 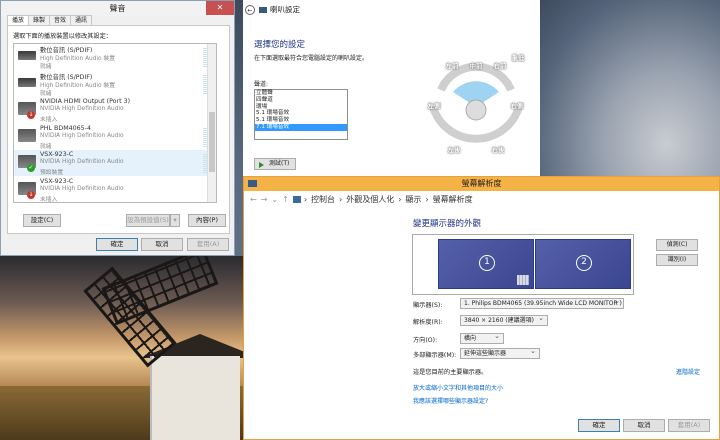 What do you see at coordinates (31, 168) in the screenshot?
I see `default-check-icon: ✓` at bounding box center [31, 168].